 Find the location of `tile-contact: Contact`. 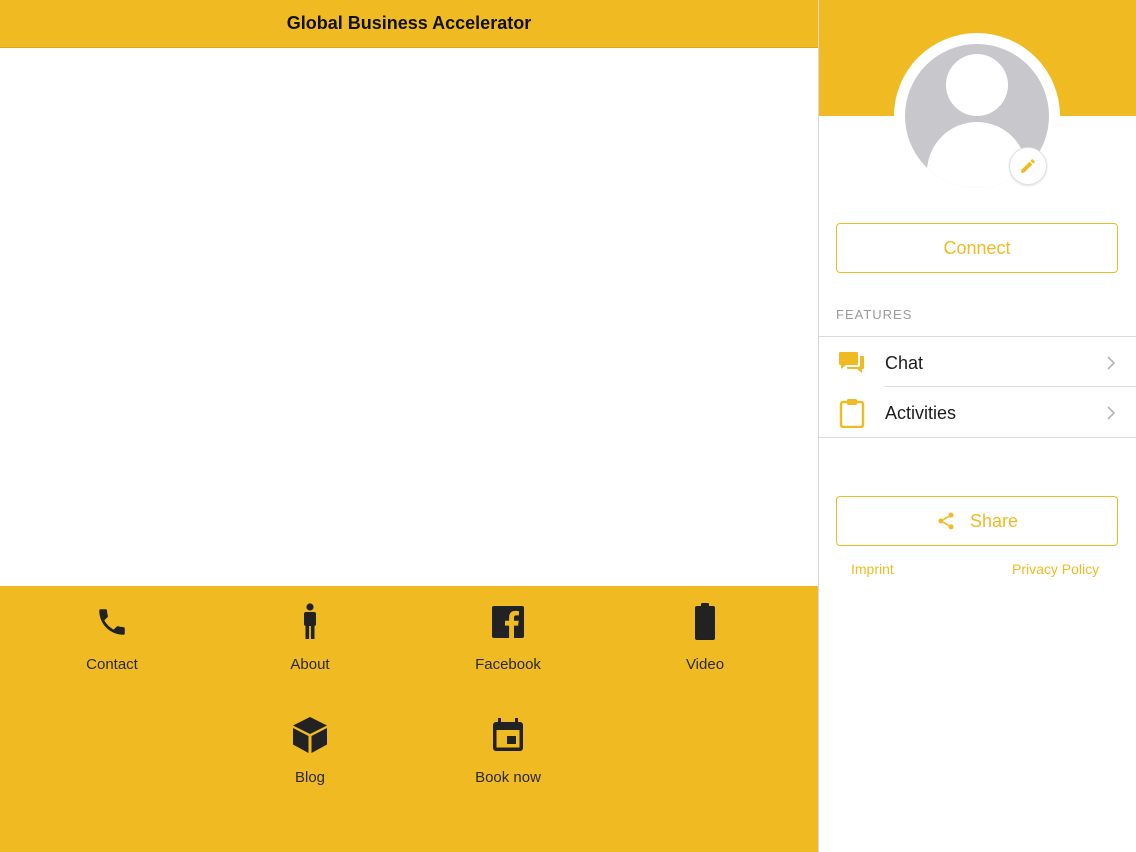

tile-contact: Contact is located at coordinates (112, 636).